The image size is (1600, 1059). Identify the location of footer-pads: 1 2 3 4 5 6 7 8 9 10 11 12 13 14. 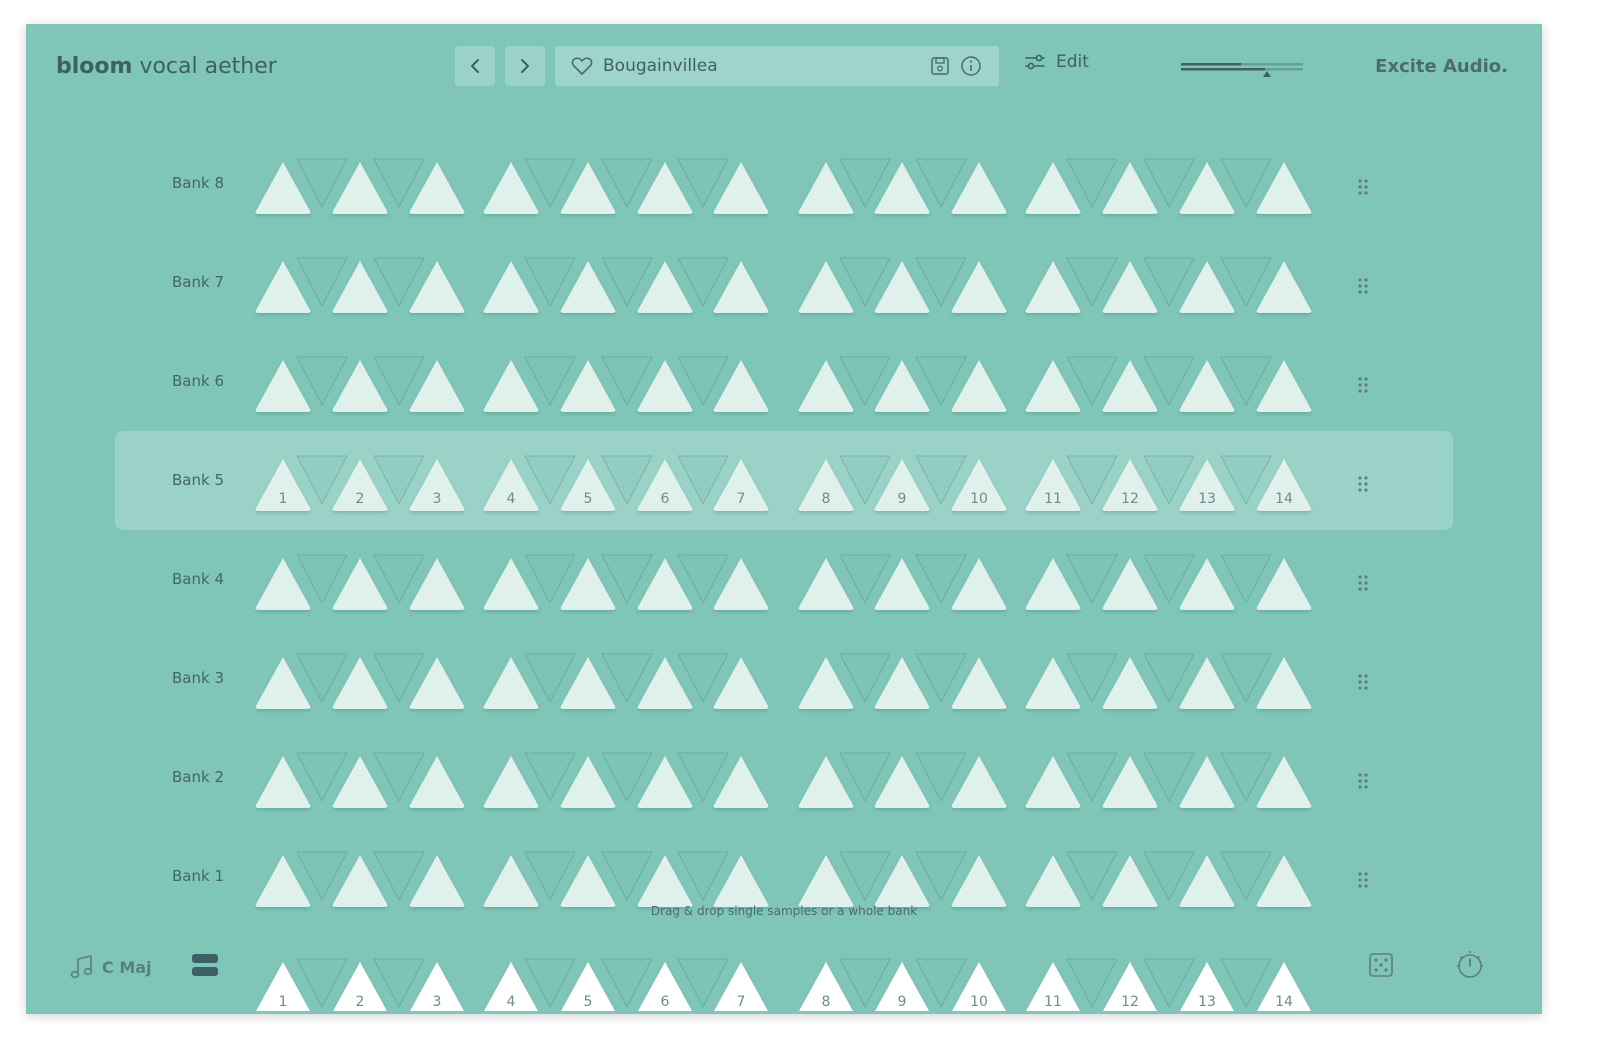
(783, 984).